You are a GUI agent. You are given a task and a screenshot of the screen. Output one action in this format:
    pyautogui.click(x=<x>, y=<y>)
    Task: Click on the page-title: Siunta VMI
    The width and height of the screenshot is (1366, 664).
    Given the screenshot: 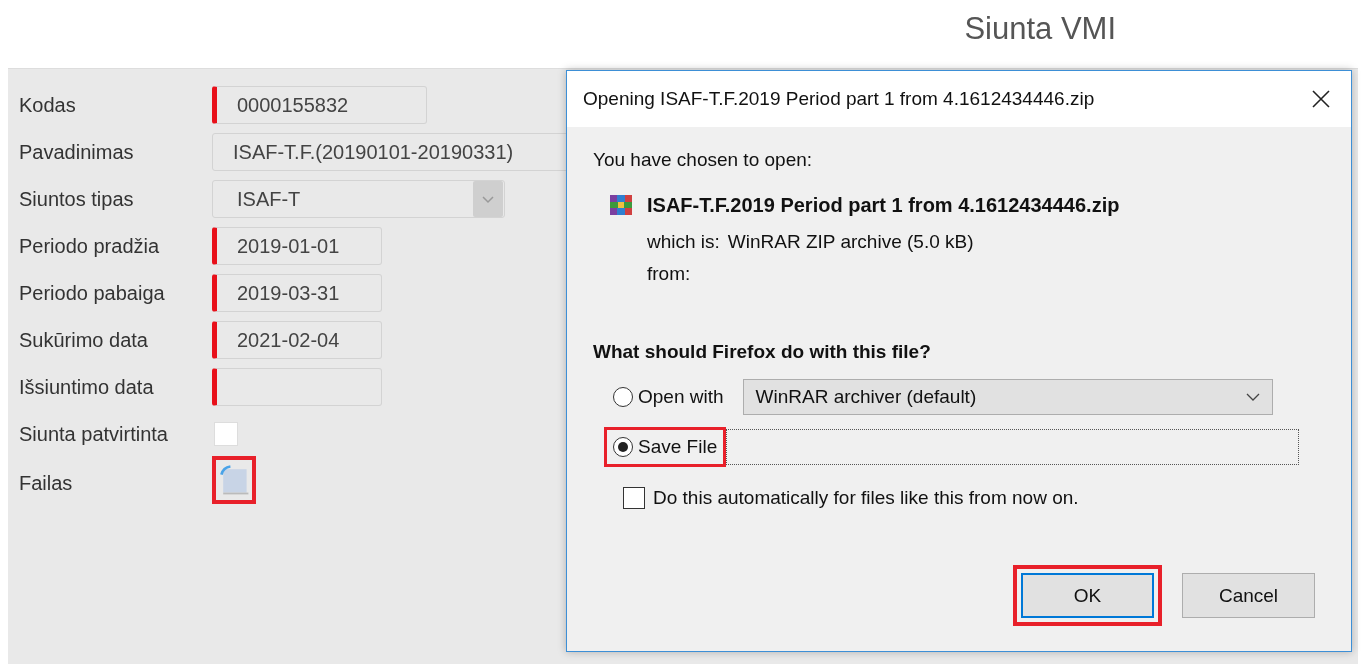 What is the action you would take?
    pyautogui.click(x=1040, y=29)
    